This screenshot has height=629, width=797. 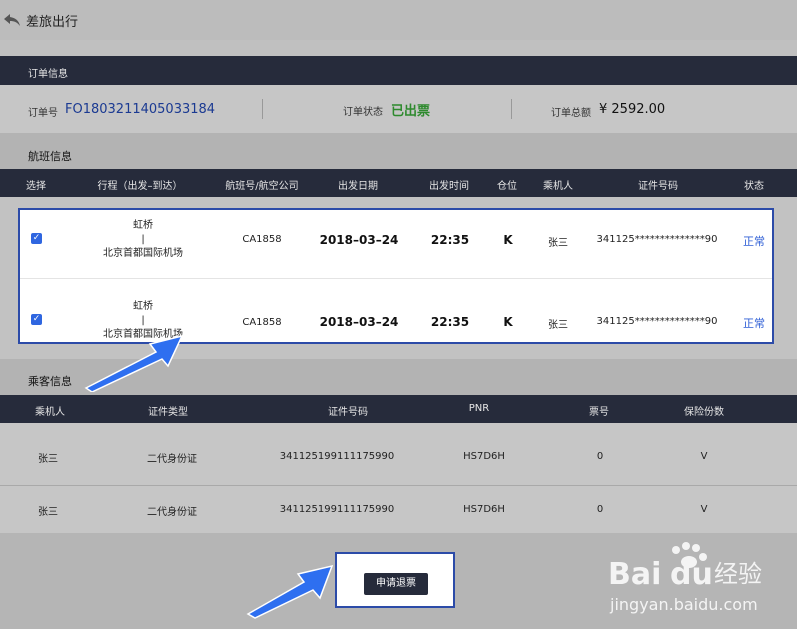 I want to click on order-info-header: 订单信息, so click(x=398, y=70).